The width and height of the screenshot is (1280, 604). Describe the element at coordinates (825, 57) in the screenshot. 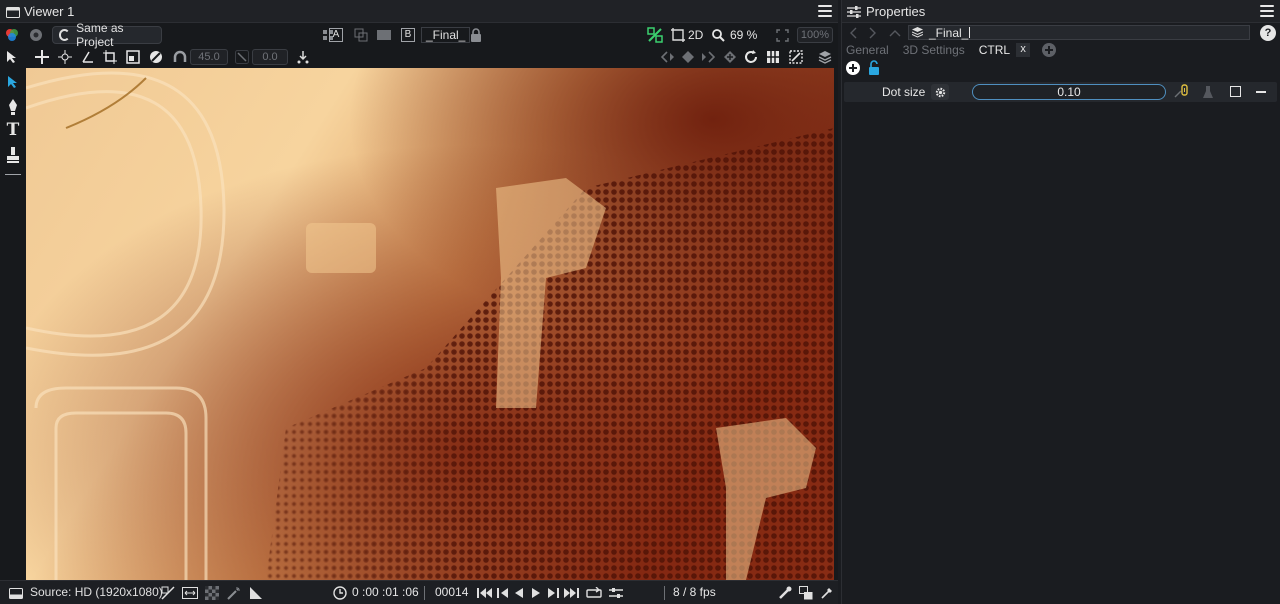

I see `layers-icon` at that location.